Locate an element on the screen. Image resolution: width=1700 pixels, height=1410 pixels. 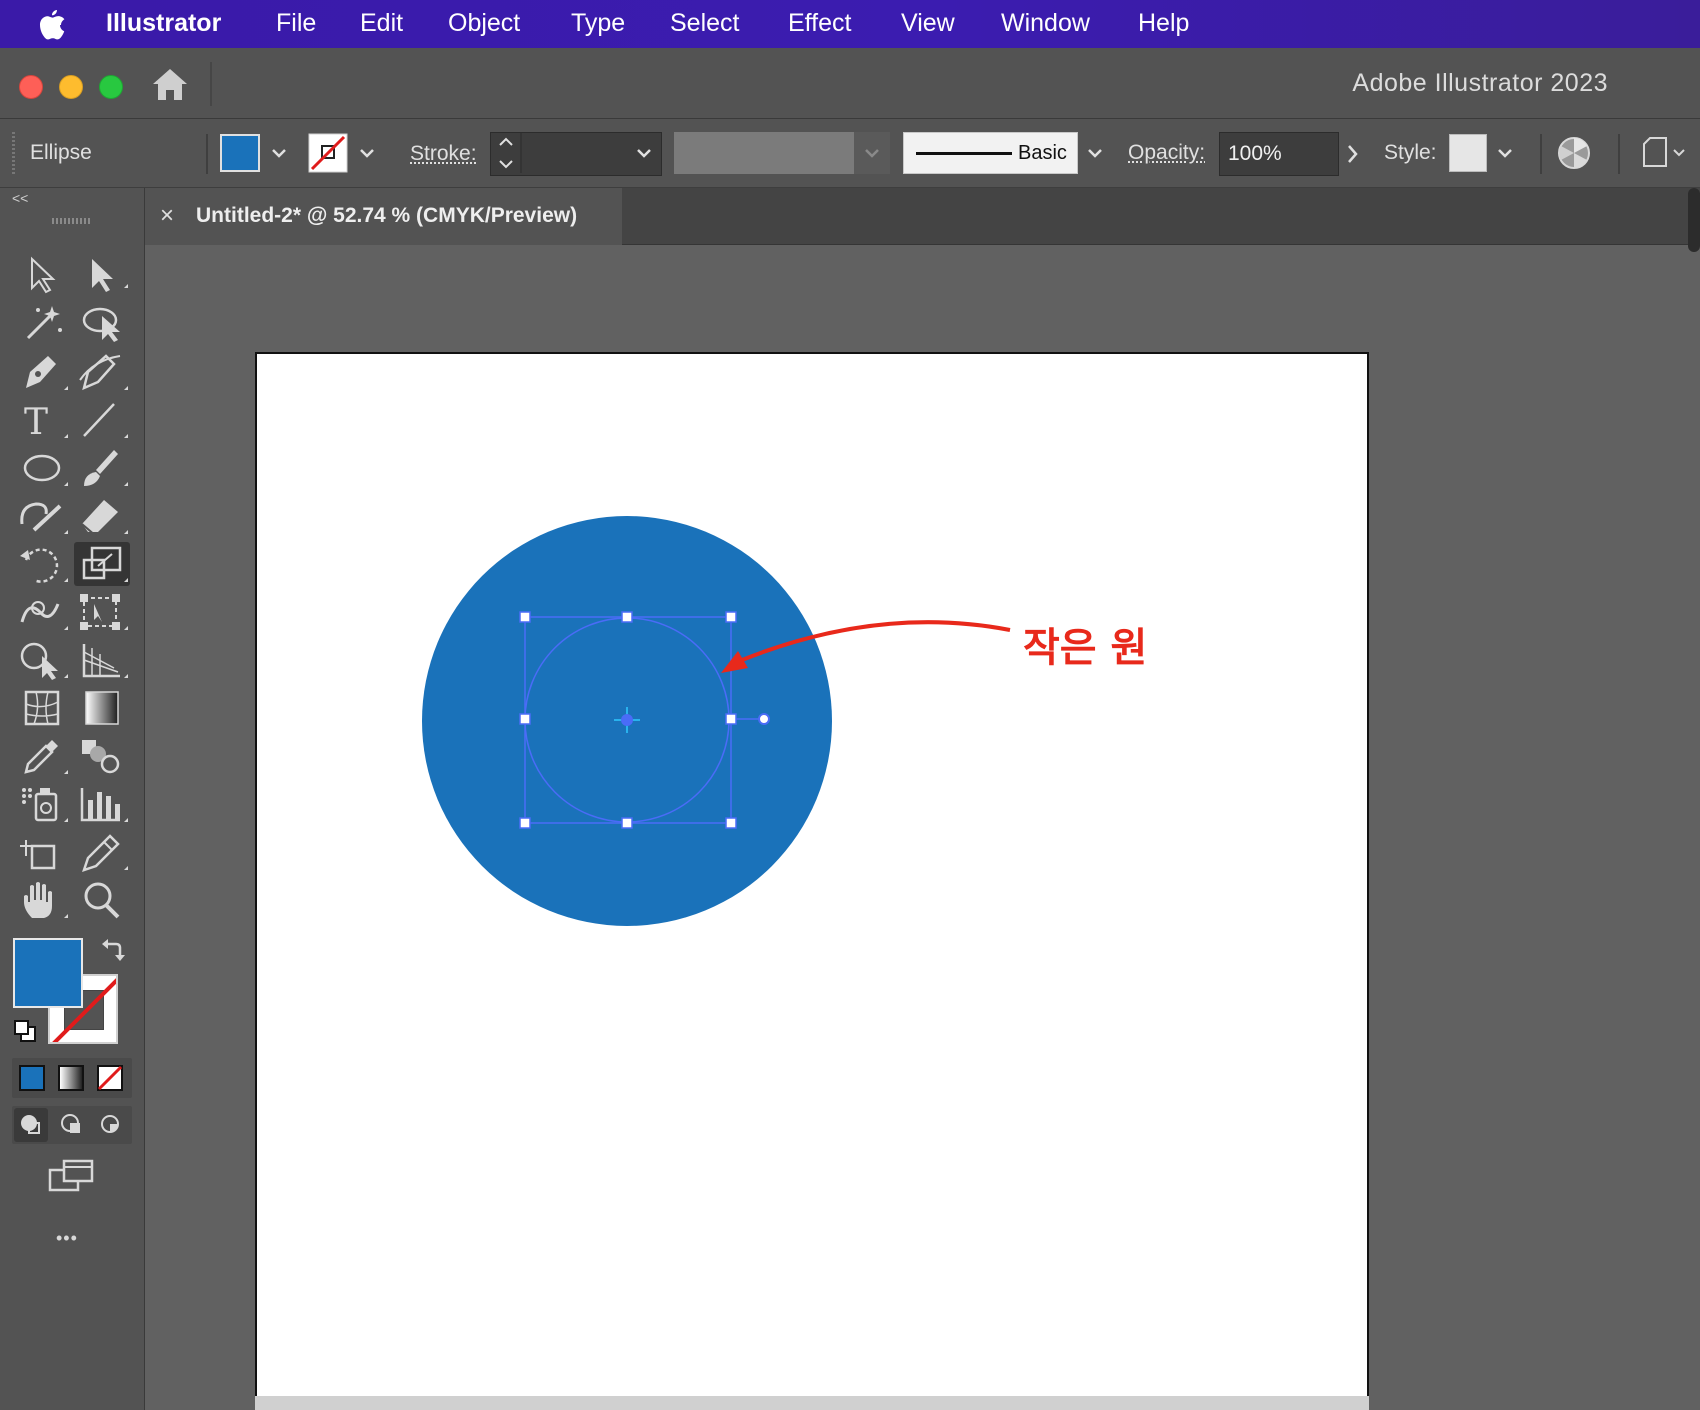
draw-normal-button is located at coordinates (31, 1125).